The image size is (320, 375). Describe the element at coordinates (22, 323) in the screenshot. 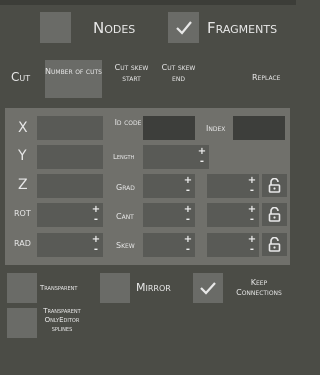

I see `transparent-only-editor-splines-checkbox` at that location.